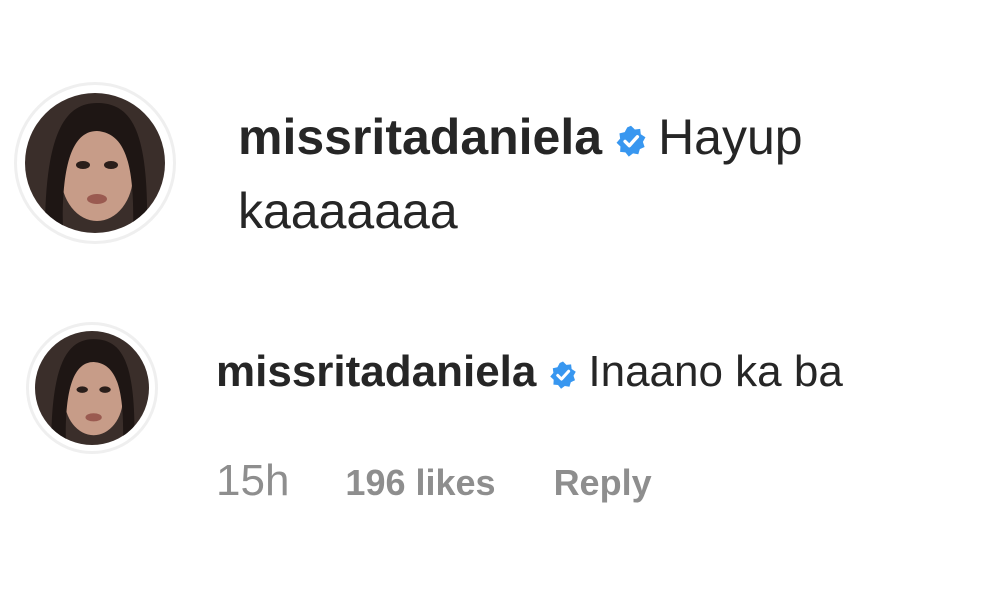 This screenshot has width=1000, height=591. Describe the element at coordinates (252, 481) in the screenshot. I see `comment-timestamp: 15h` at that location.